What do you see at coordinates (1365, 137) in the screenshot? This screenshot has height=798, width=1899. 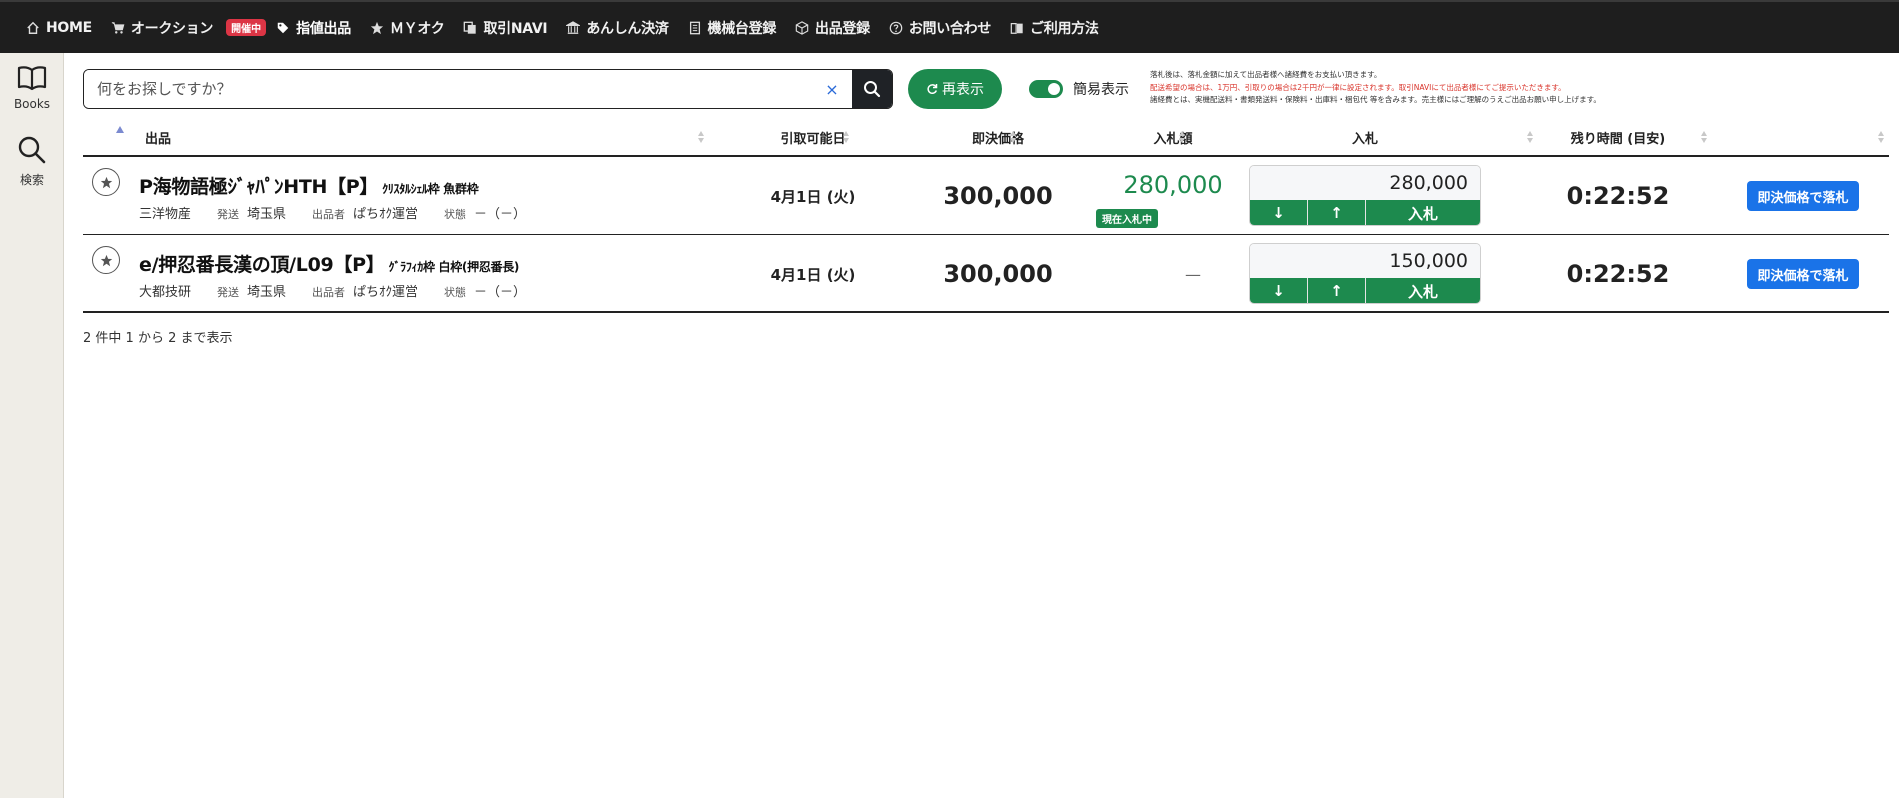 I see `header-bid: 入札` at bounding box center [1365, 137].